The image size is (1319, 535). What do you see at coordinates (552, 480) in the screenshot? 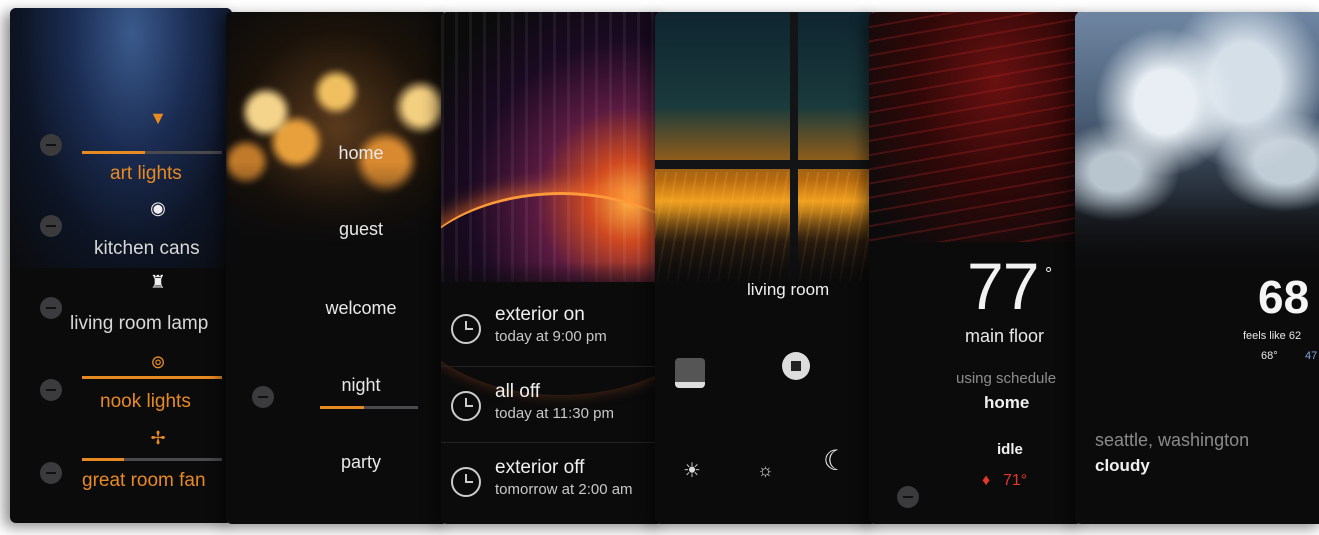
I see `schedule-event: exterior off tomorrow at 2:00 am` at bounding box center [552, 480].